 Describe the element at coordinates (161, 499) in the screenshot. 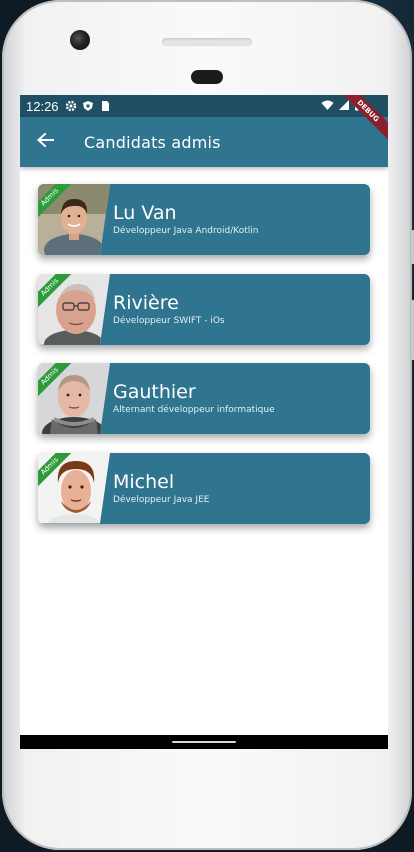

I see `candidate-role: Développeur Java JEE` at that location.